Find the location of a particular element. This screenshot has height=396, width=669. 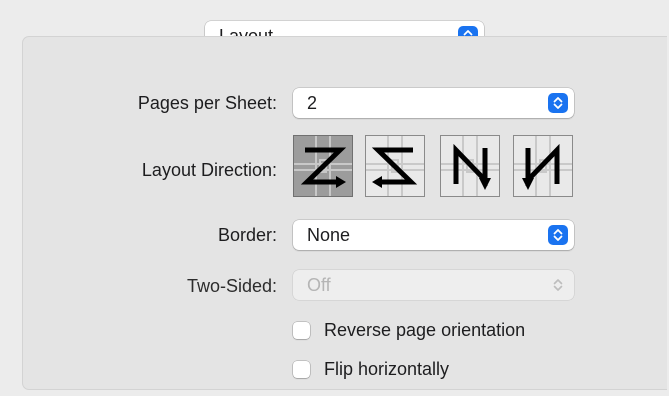

layout-direction-reverse-z-button is located at coordinates (395, 166).